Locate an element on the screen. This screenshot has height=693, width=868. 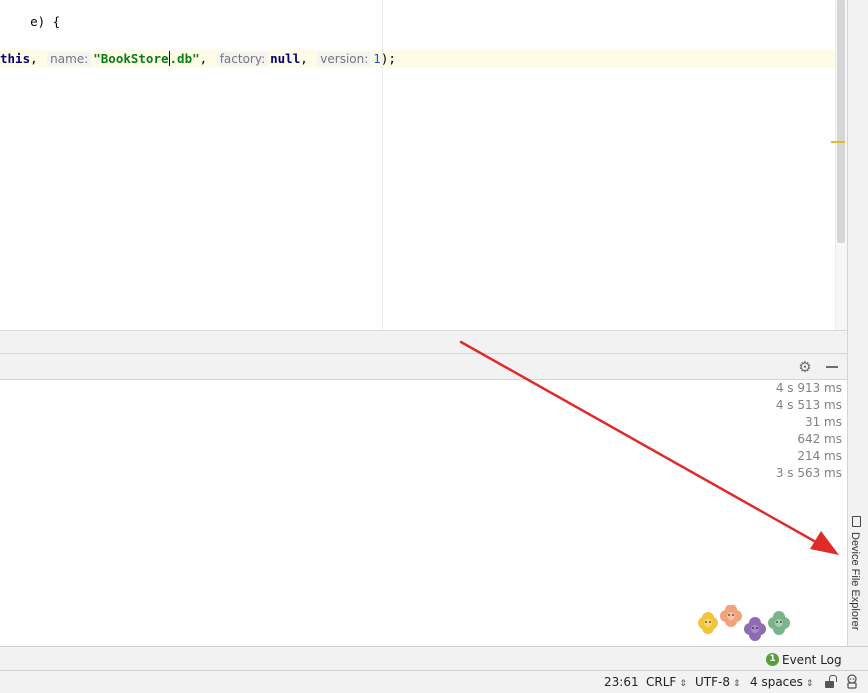
encoding-selector: UTF-8 ⇕ is located at coordinates (718, 682).